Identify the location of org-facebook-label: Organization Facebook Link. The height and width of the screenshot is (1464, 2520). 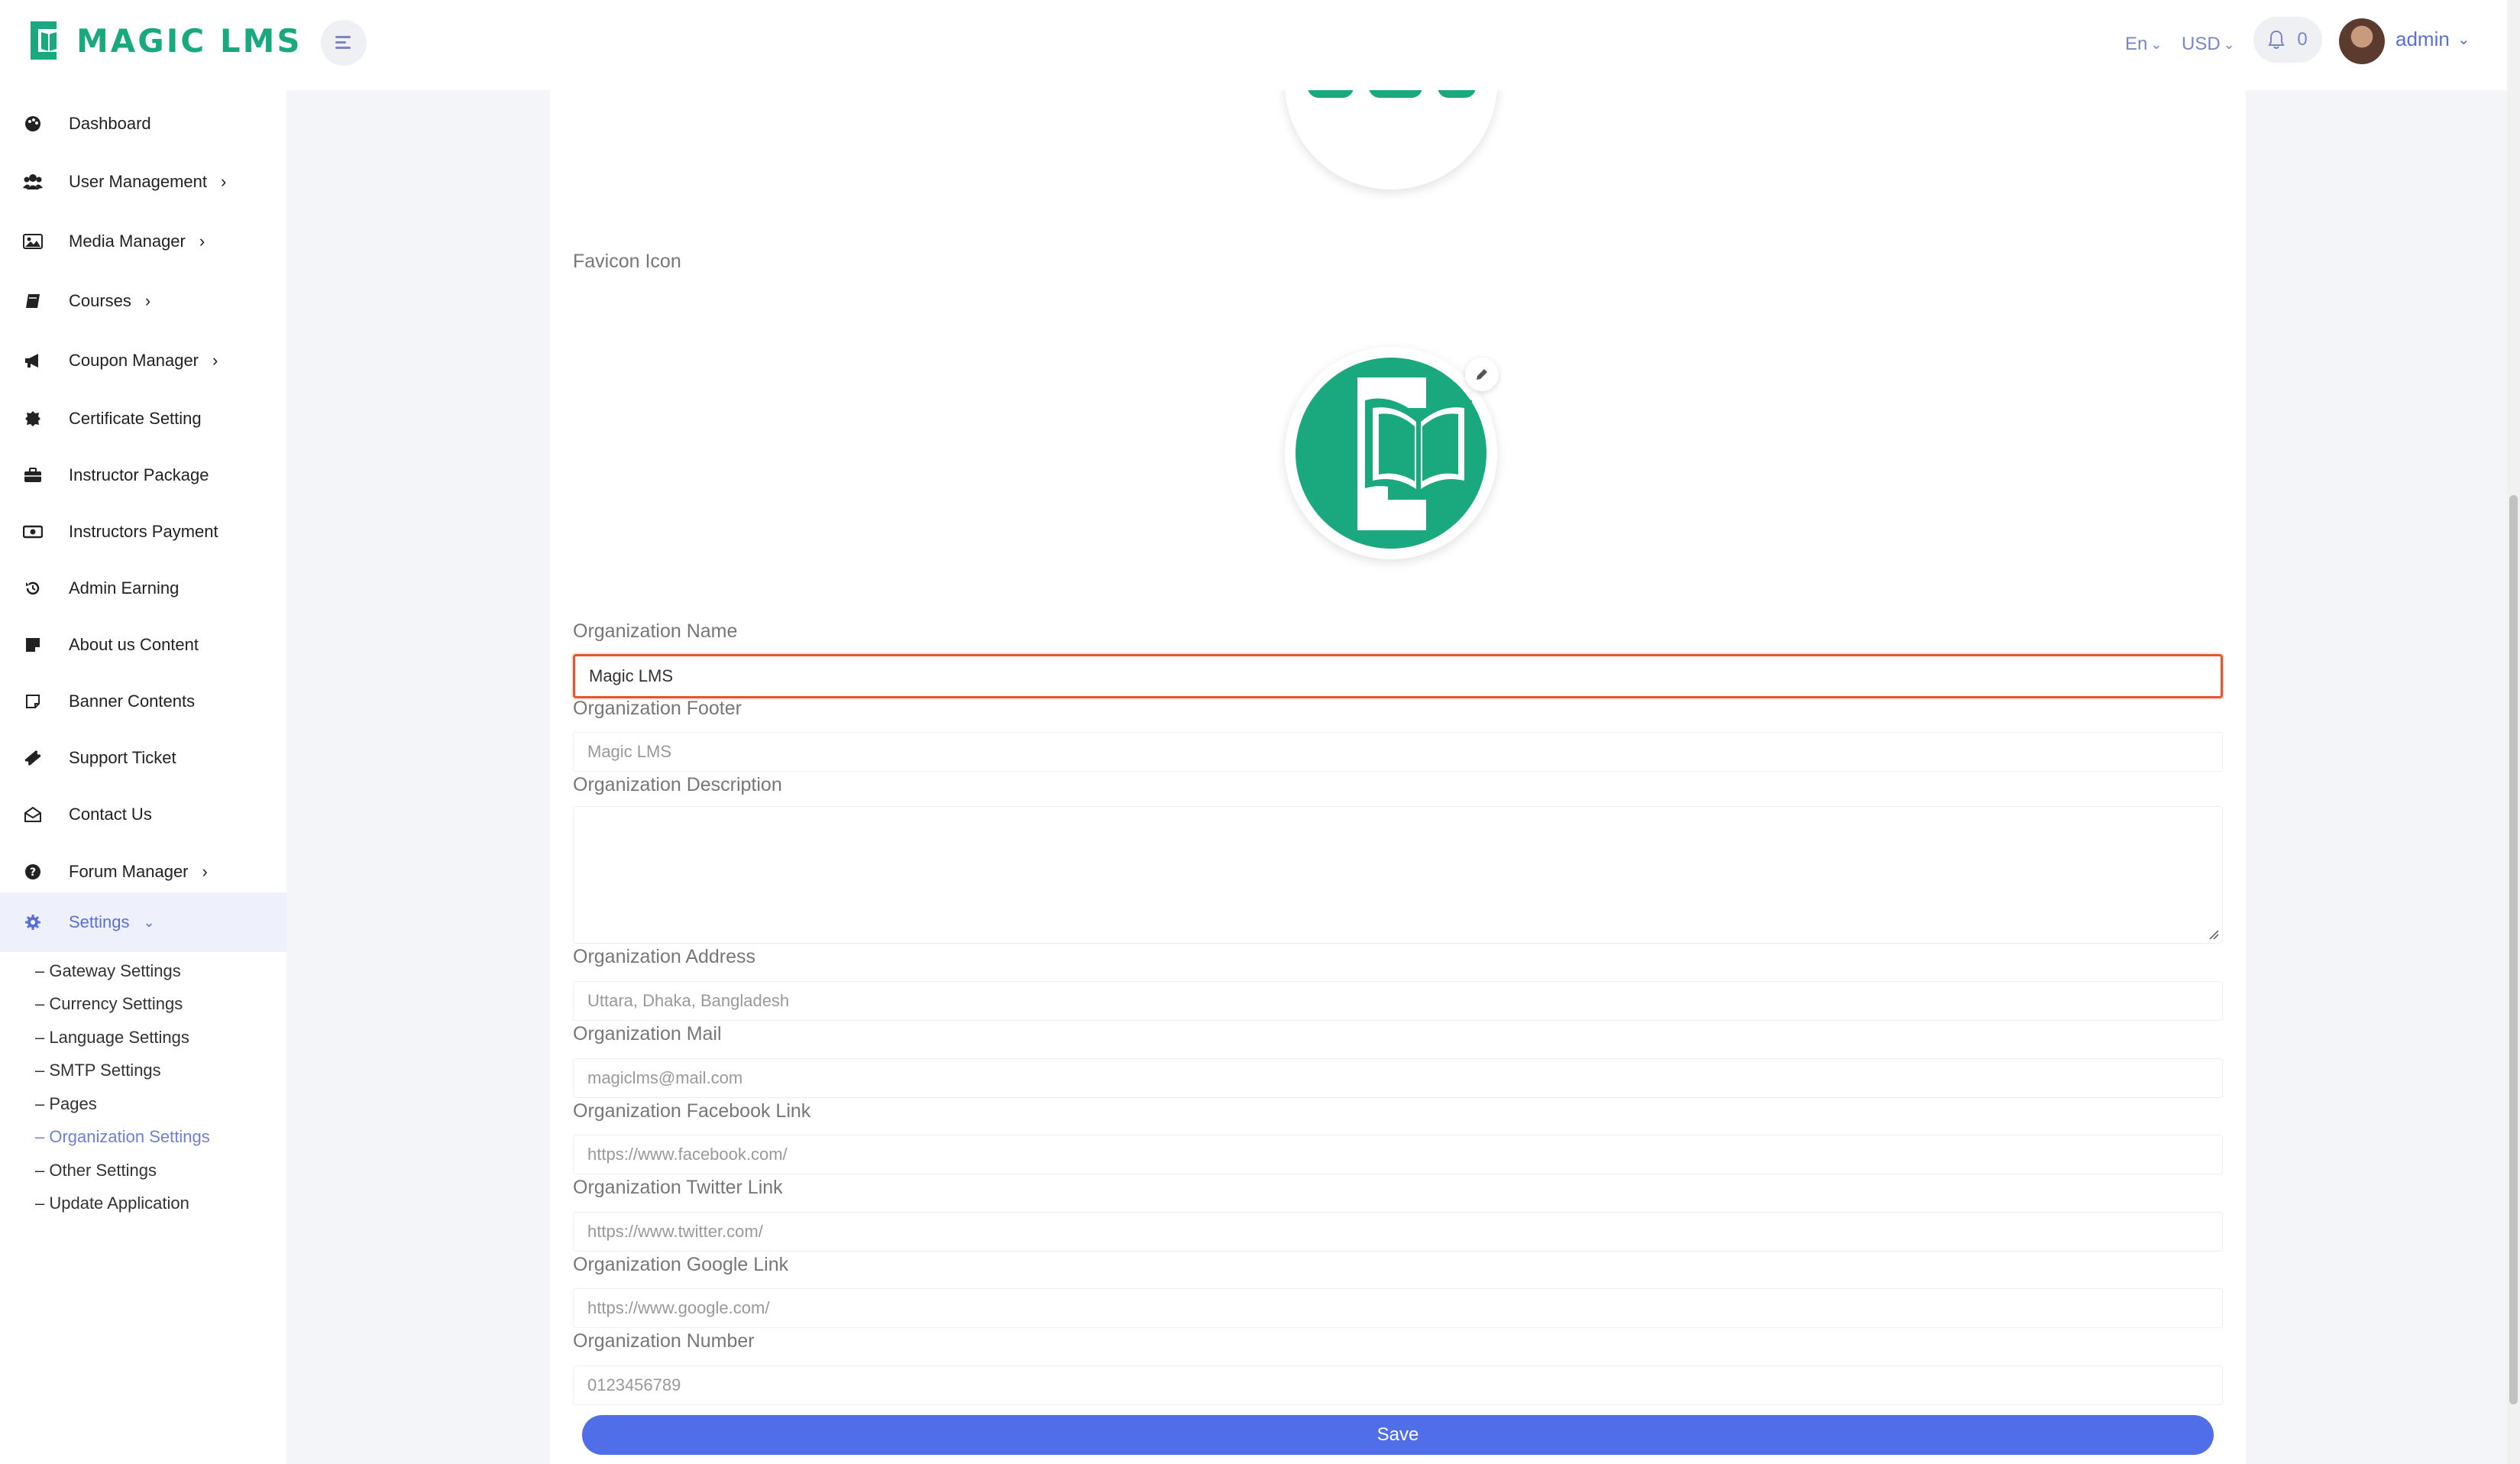
(692, 1111).